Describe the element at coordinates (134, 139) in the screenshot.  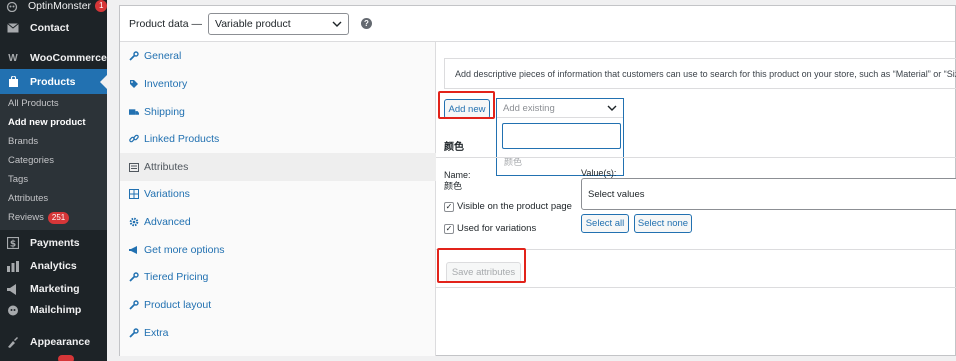
I see `link-icon` at that location.